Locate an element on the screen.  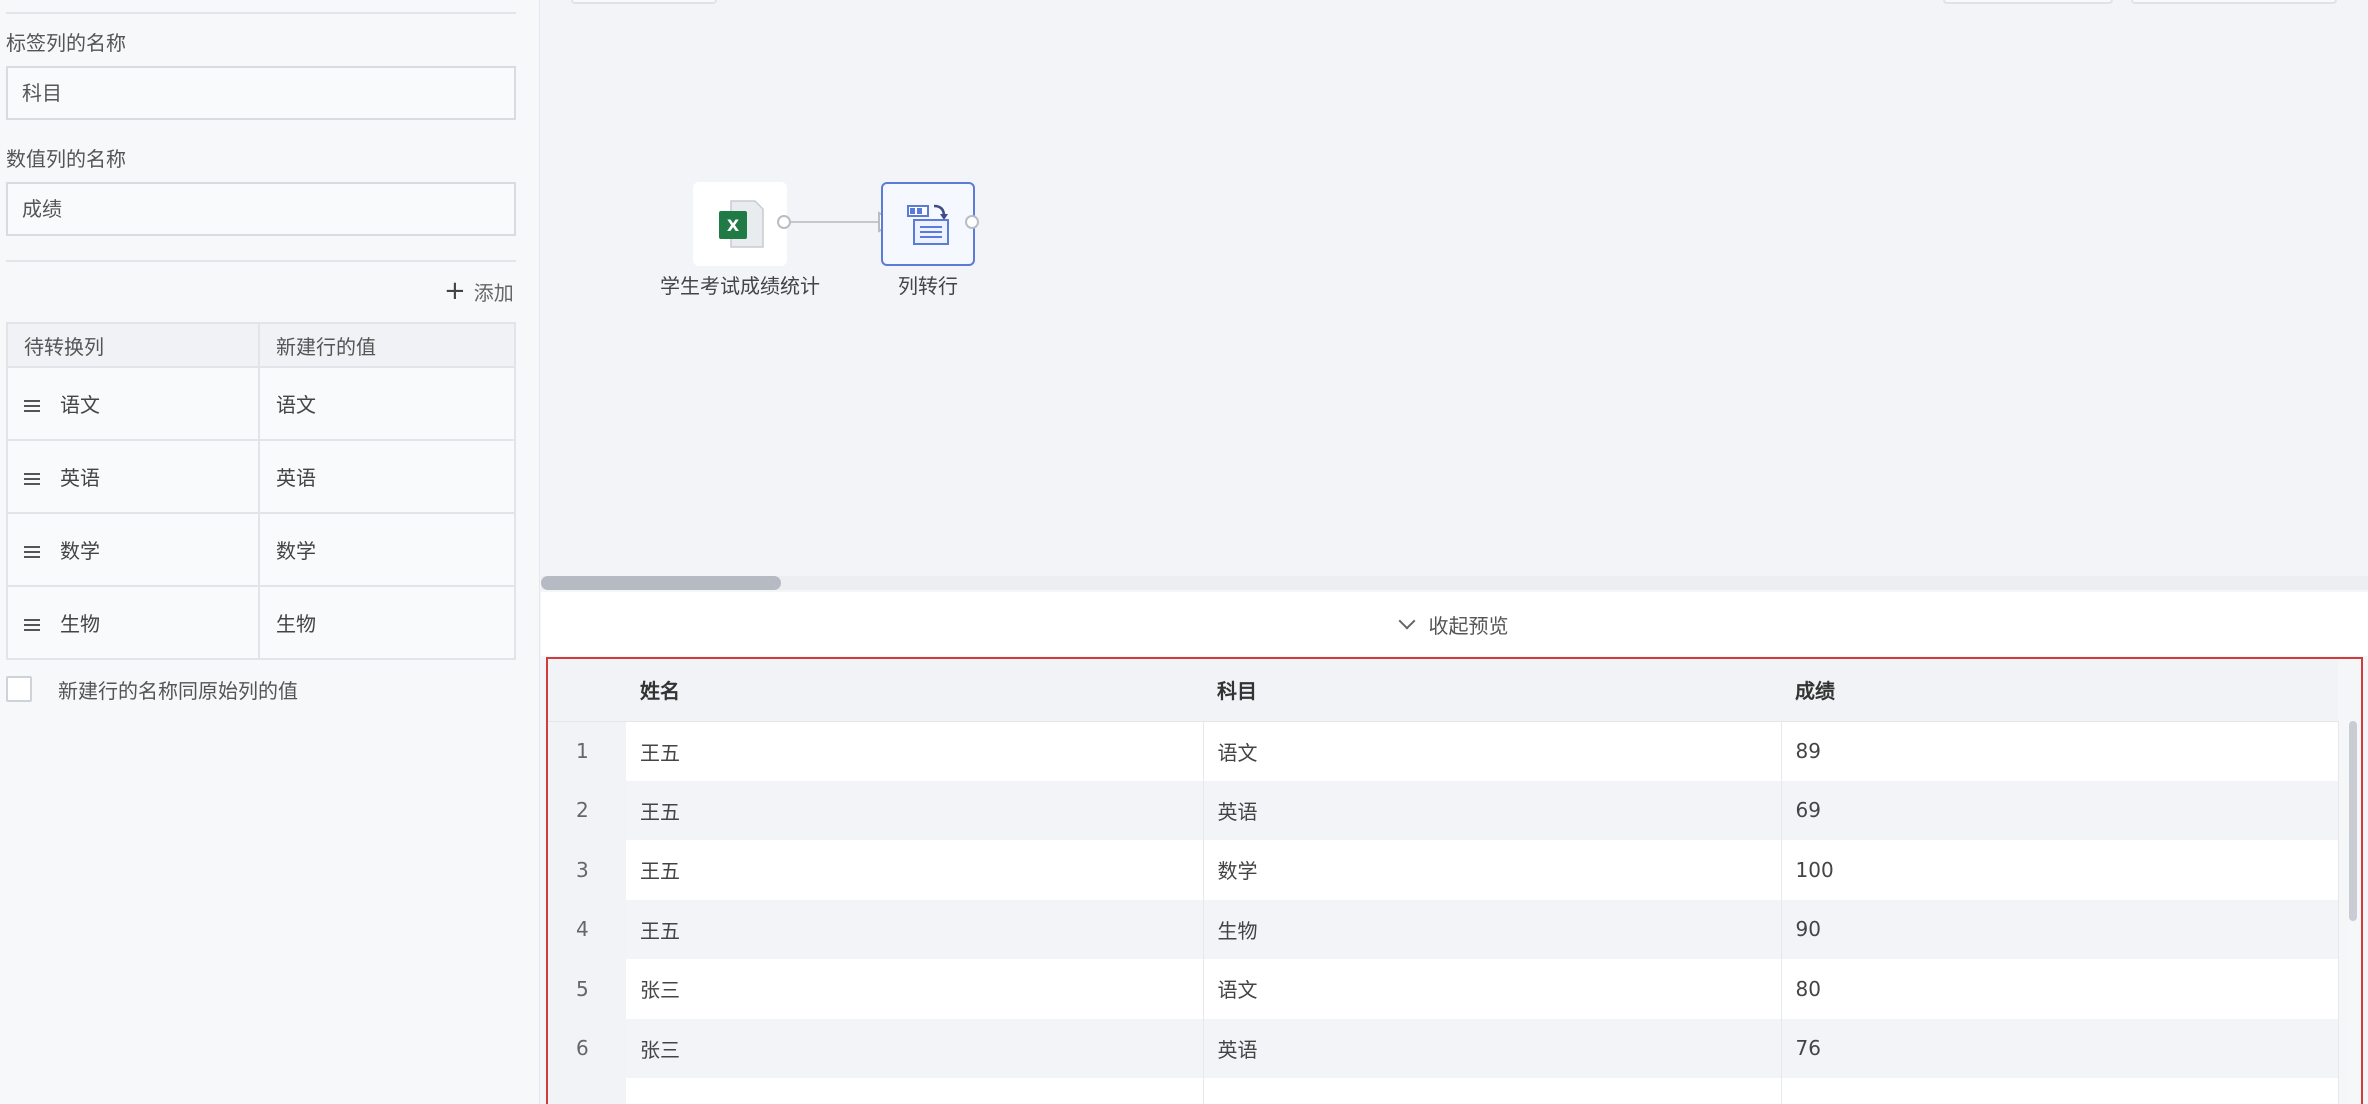
table-row: 1 王五 语文 89 is located at coordinates (1443, 751).